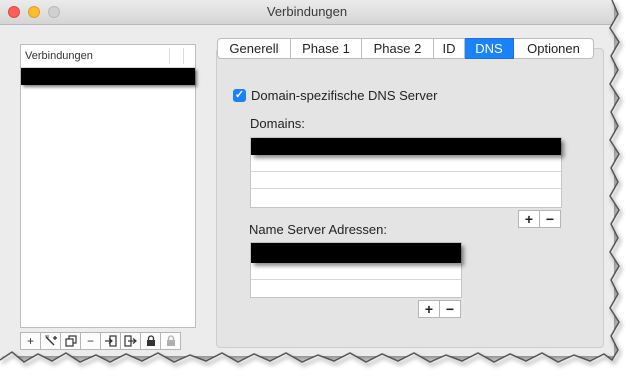 The height and width of the screenshot is (382, 634). I want to click on tab-optionen: Optionen, so click(554, 48).